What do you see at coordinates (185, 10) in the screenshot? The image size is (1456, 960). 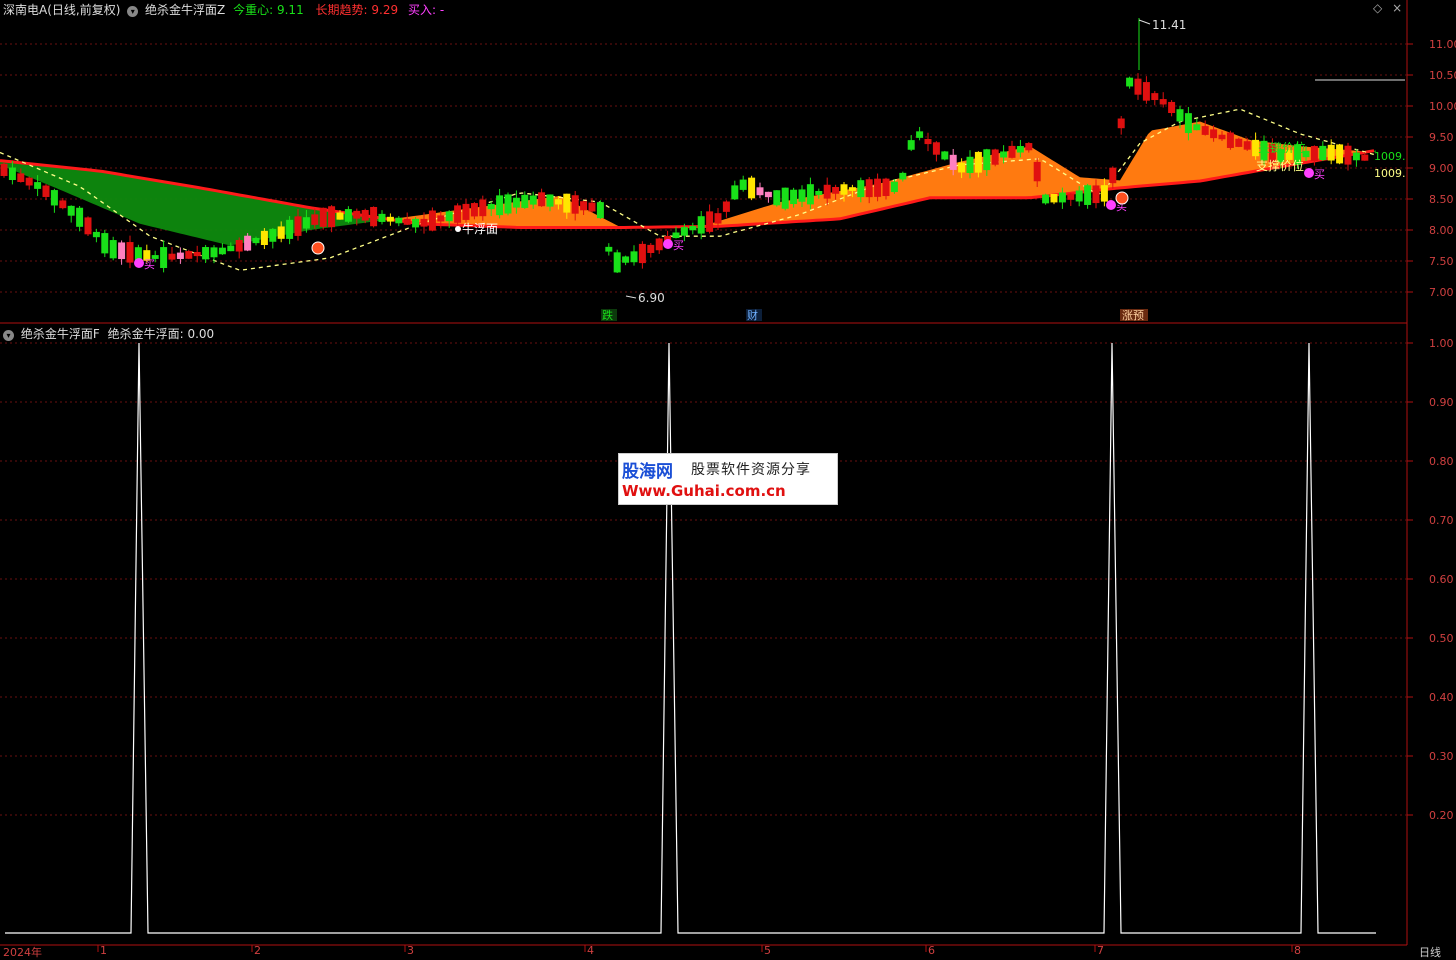 I see `indicator-name: 绝杀金牛浮面Z` at bounding box center [185, 10].